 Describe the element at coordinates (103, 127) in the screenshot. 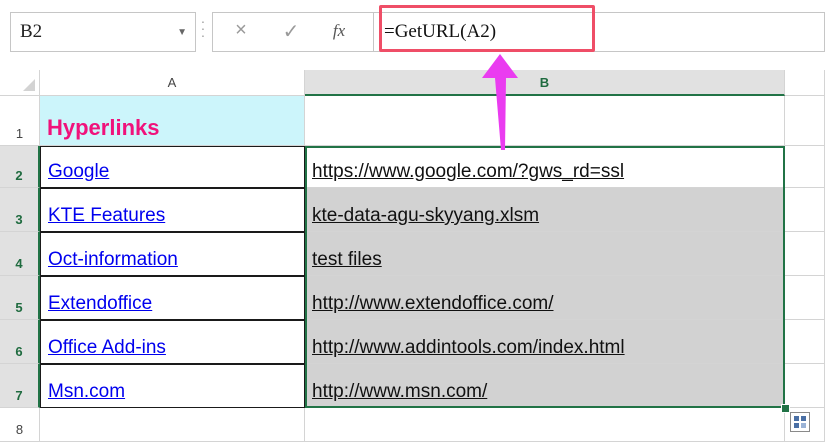

I see `hyperlinks-heading: Hyperlinks` at that location.